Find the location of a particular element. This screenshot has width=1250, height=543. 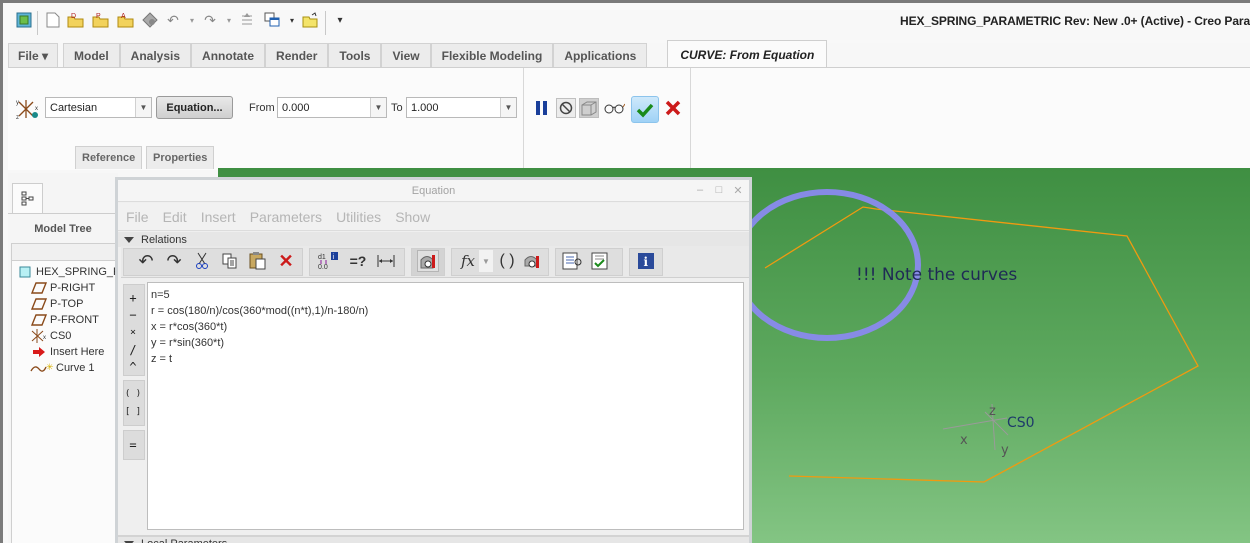

model-tree-tab is located at coordinates (27, 198).